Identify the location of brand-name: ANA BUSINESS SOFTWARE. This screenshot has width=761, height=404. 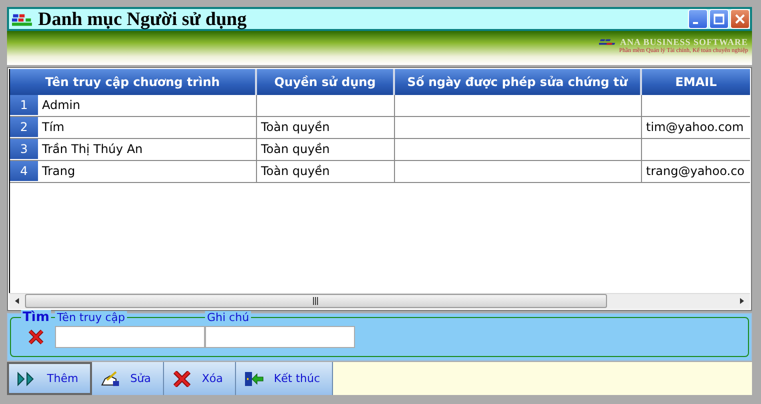
(684, 42).